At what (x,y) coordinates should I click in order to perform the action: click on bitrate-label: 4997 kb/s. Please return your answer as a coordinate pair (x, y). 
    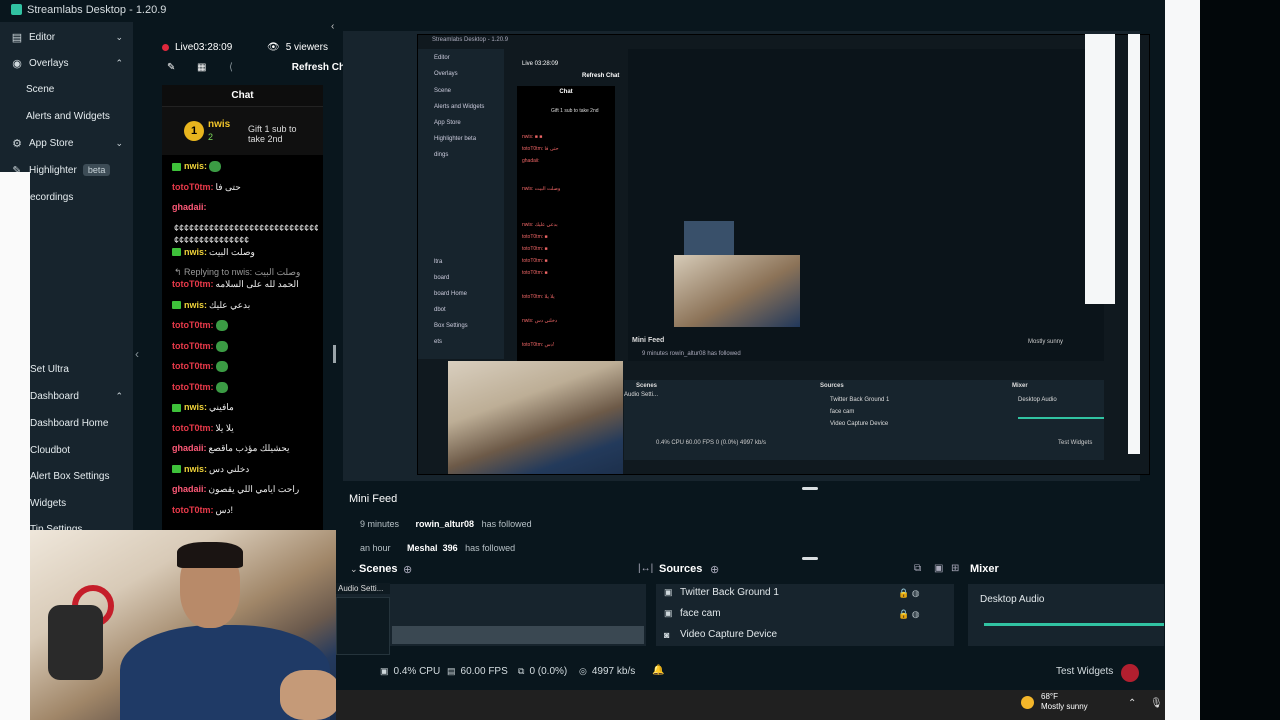
    Looking at the image, I should click on (613, 671).